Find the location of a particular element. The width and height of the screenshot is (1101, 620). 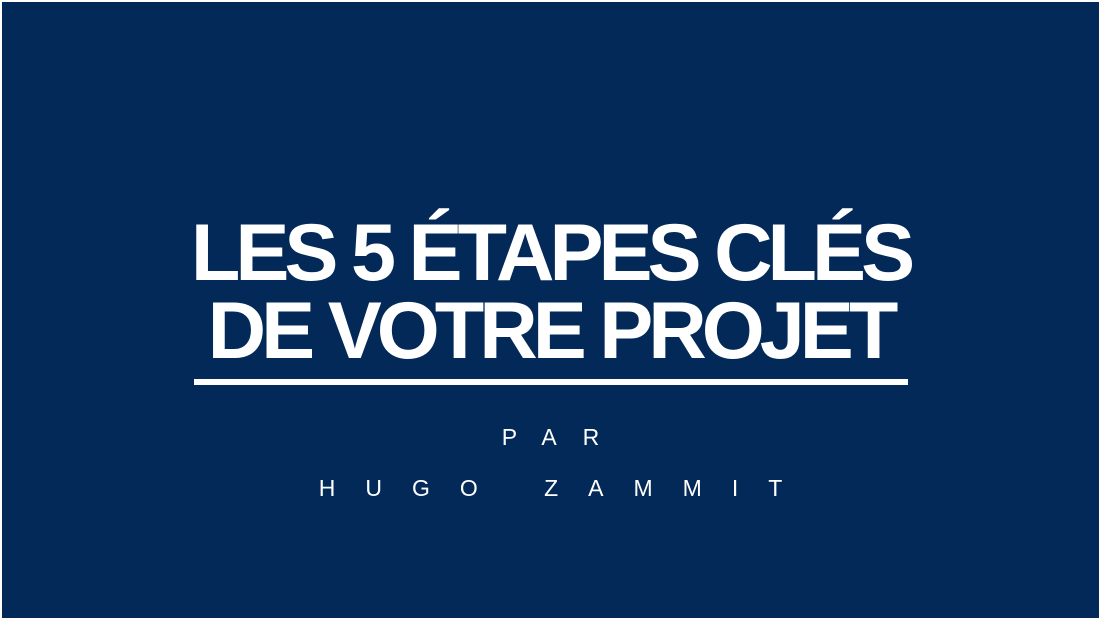

author-name: HUGO ZAMMIT is located at coordinates (565, 488).